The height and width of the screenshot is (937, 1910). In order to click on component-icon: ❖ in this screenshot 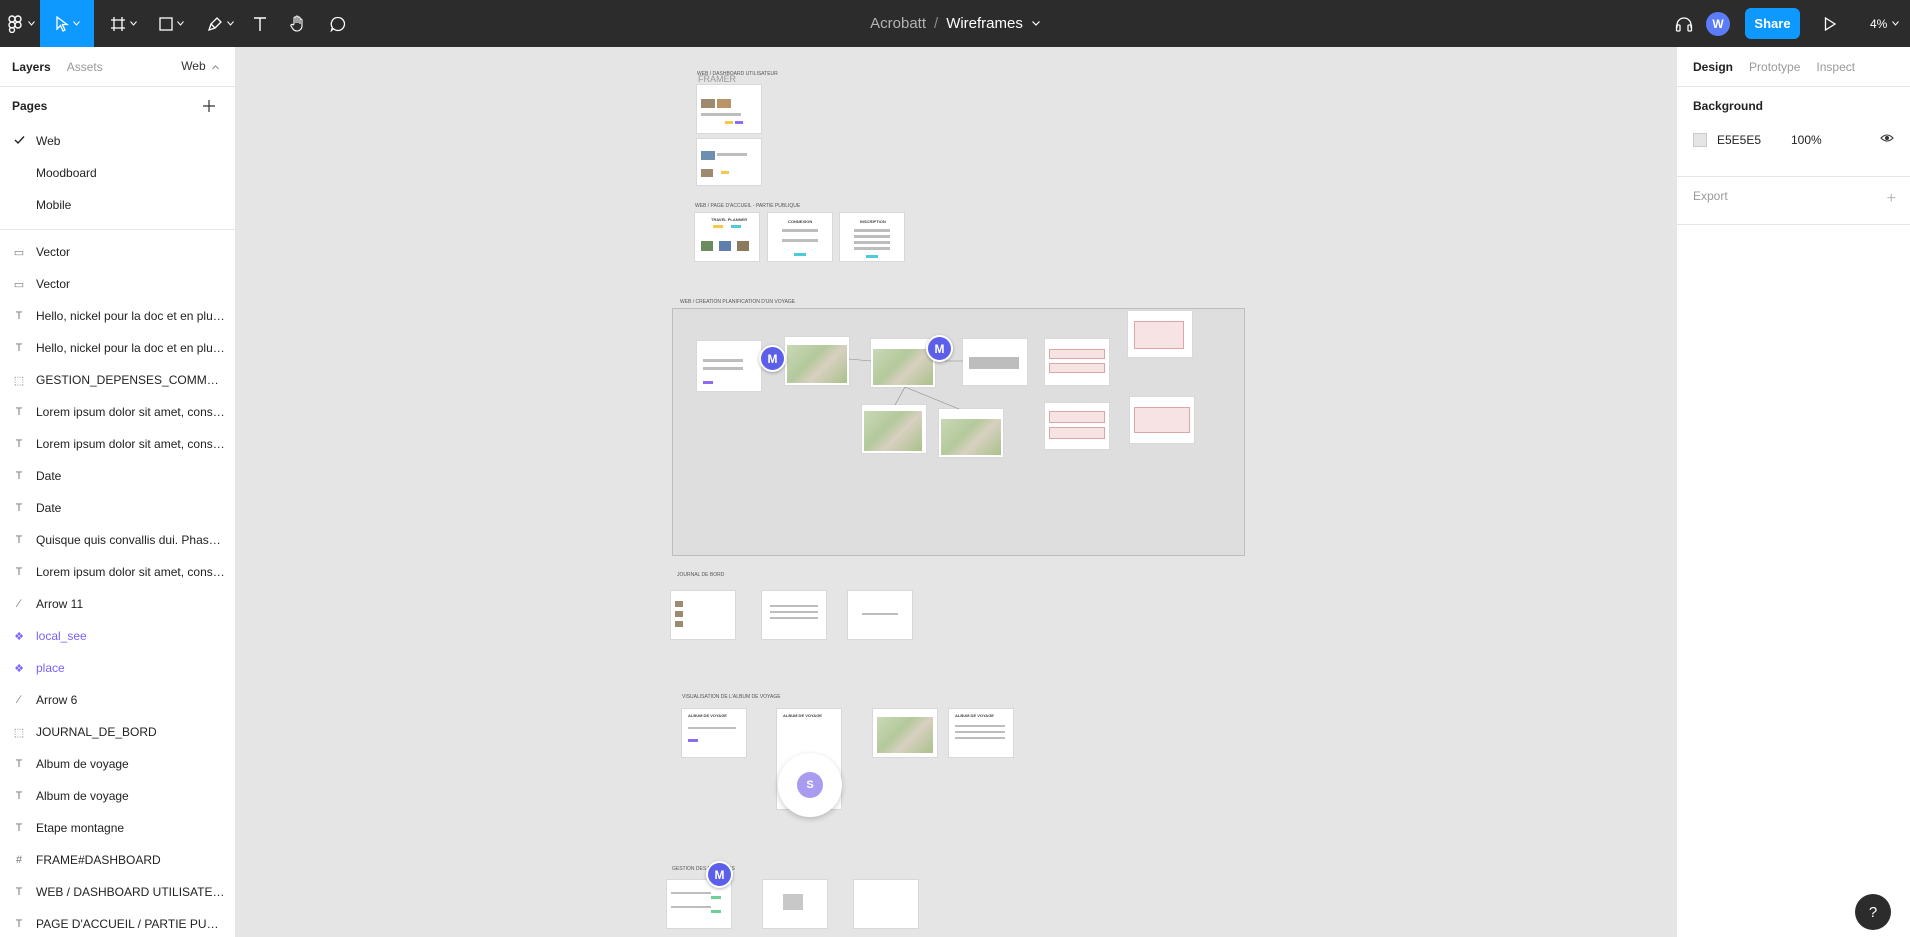, I will do `click(19, 636)`.